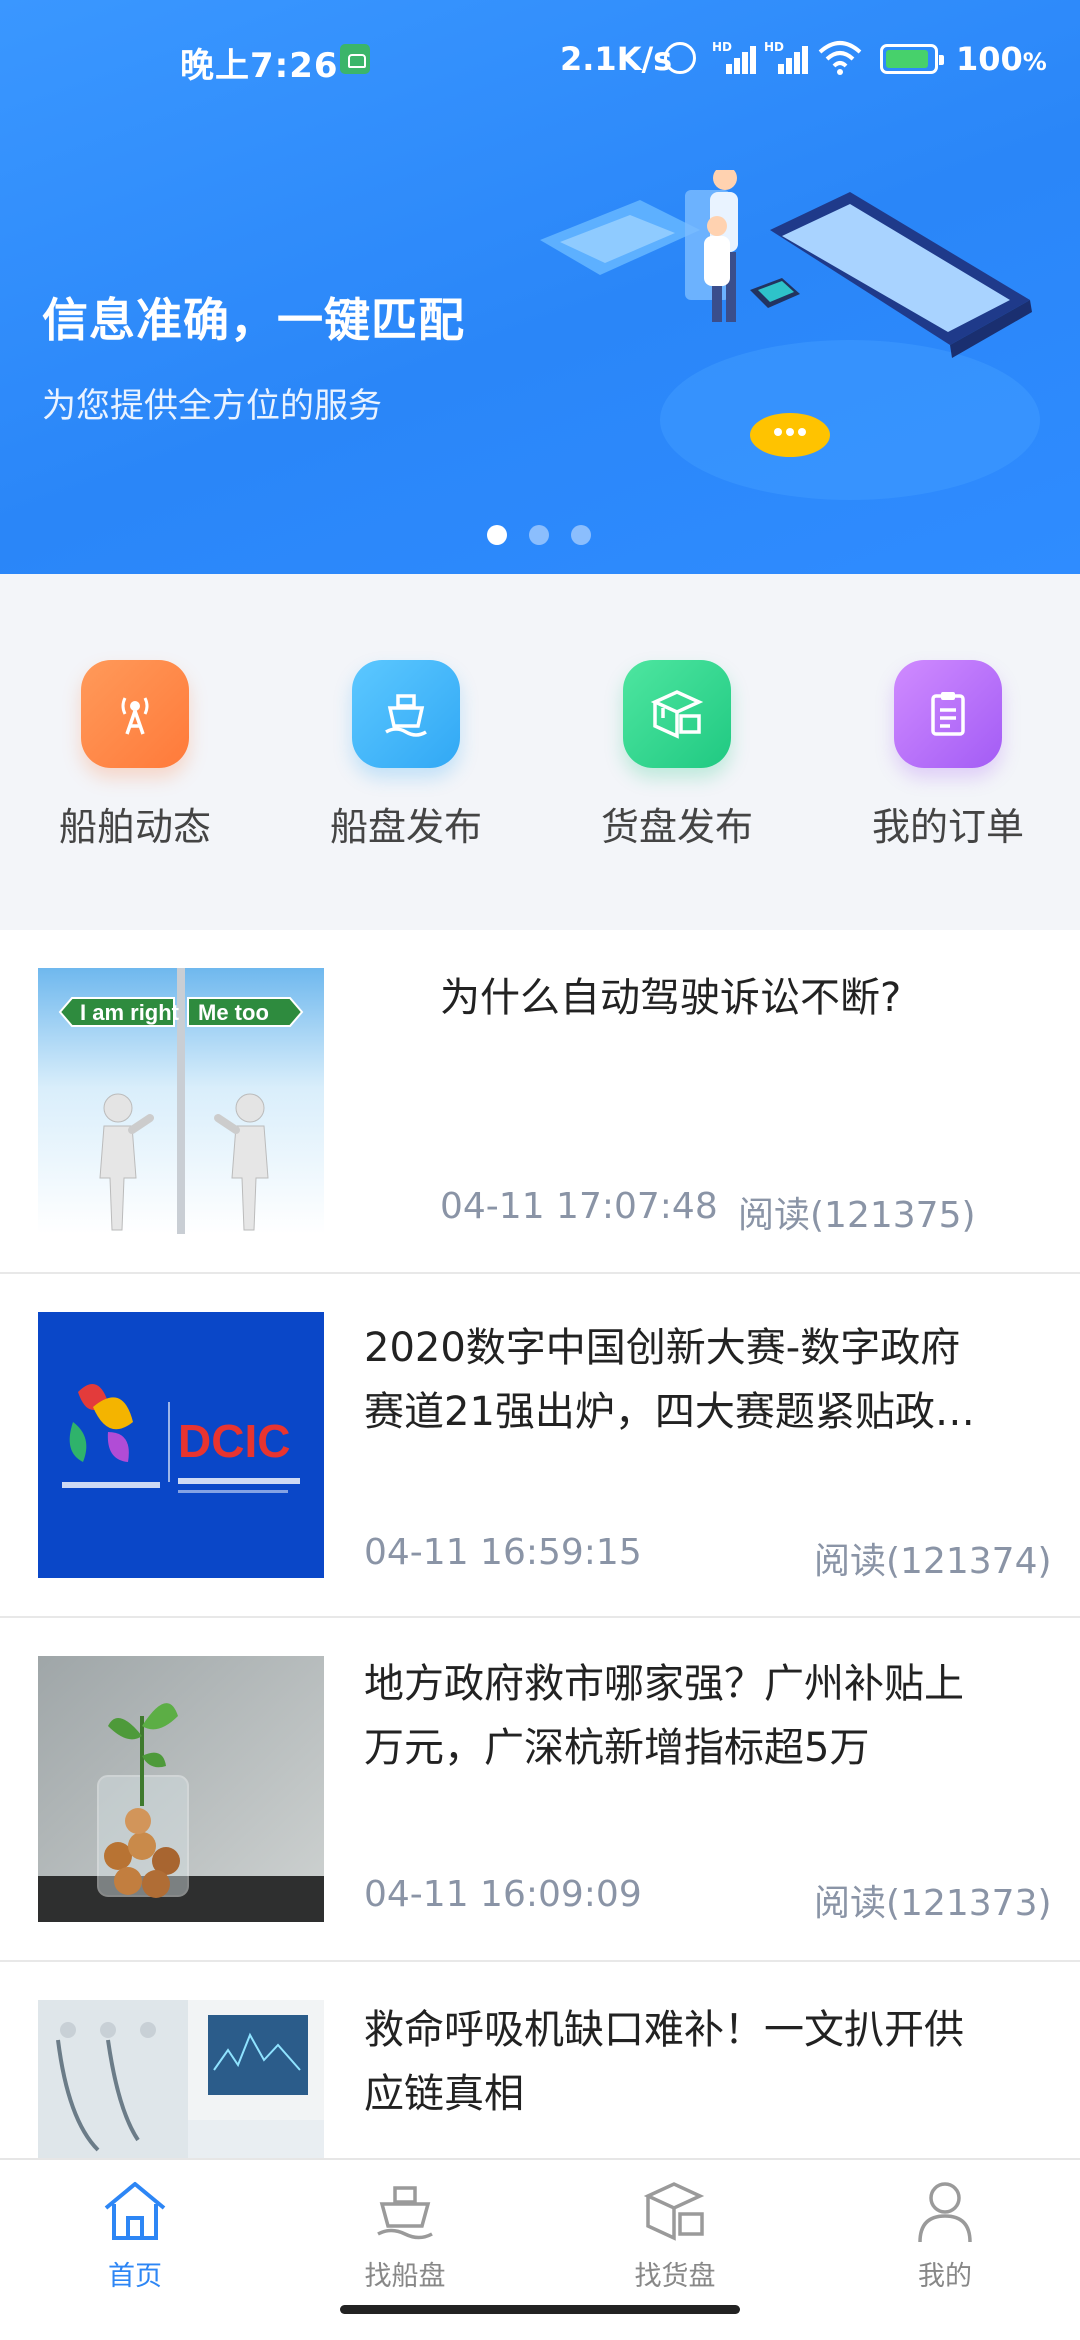 Image resolution: width=1080 pixels, height=2340 pixels. Describe the element at coordinates (134, 827) in the screenshot. I see `action-label: 船舶动态` at that location.